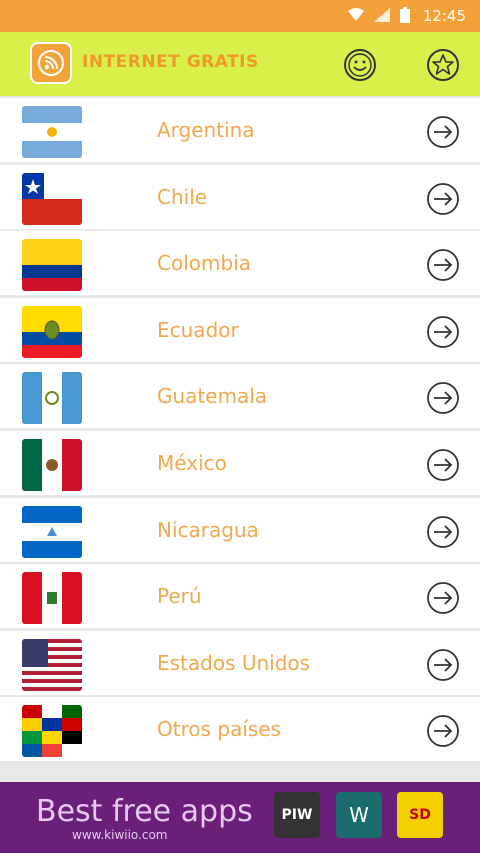 This screenshot has width=480, height=853. Describe the element at coordinates (52, 598) in the screenshot. I see `peru-flag-icon` at that location.